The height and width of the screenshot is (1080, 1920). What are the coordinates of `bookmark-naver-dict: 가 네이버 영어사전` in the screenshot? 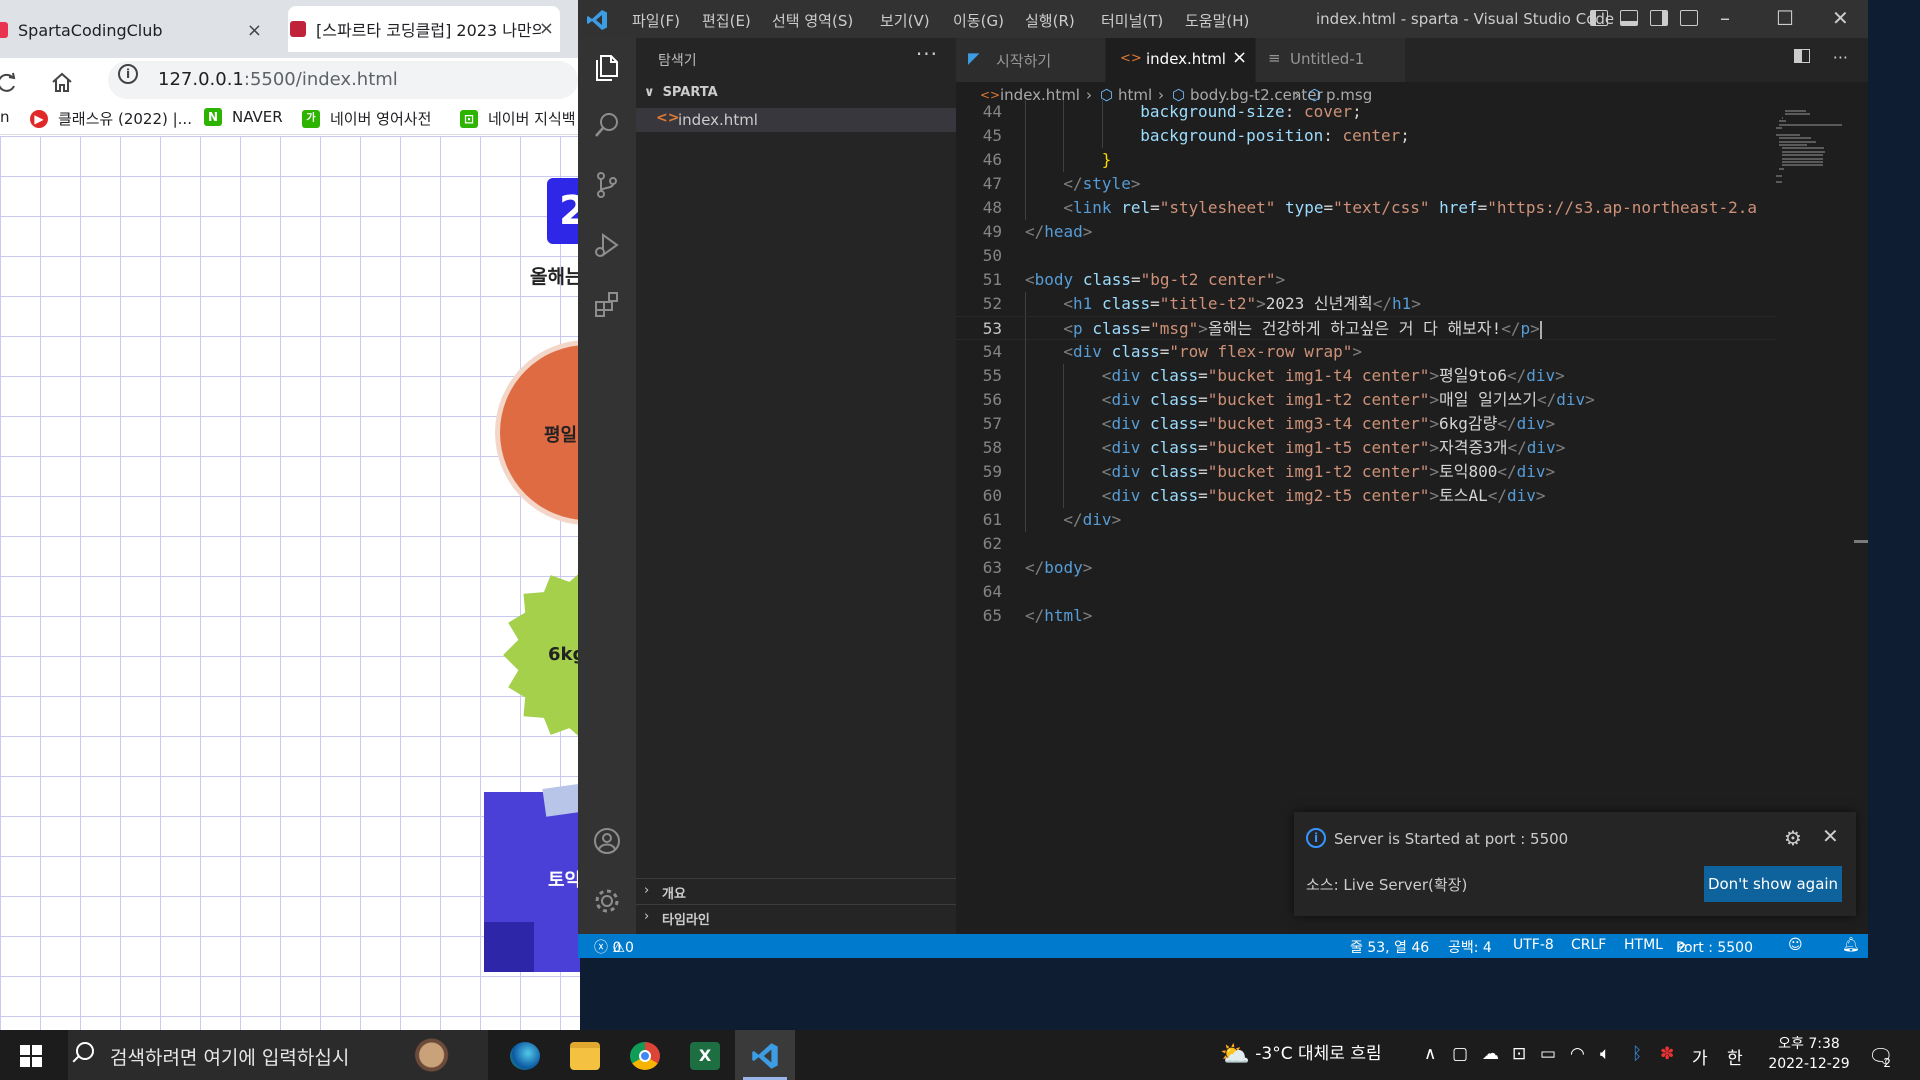 It's located at (366, 118).